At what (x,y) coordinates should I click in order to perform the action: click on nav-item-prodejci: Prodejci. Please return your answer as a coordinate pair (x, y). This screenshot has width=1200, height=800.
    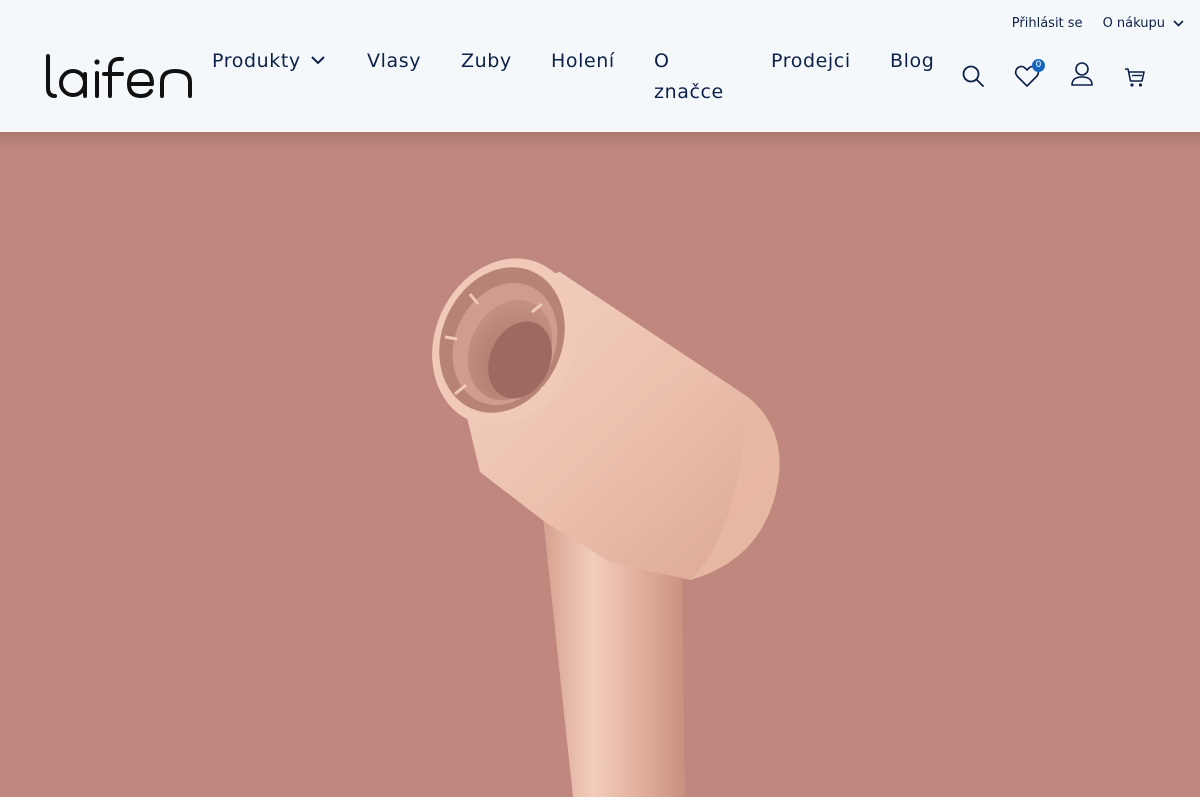
    Looking at the image, I should click on (811, 61).